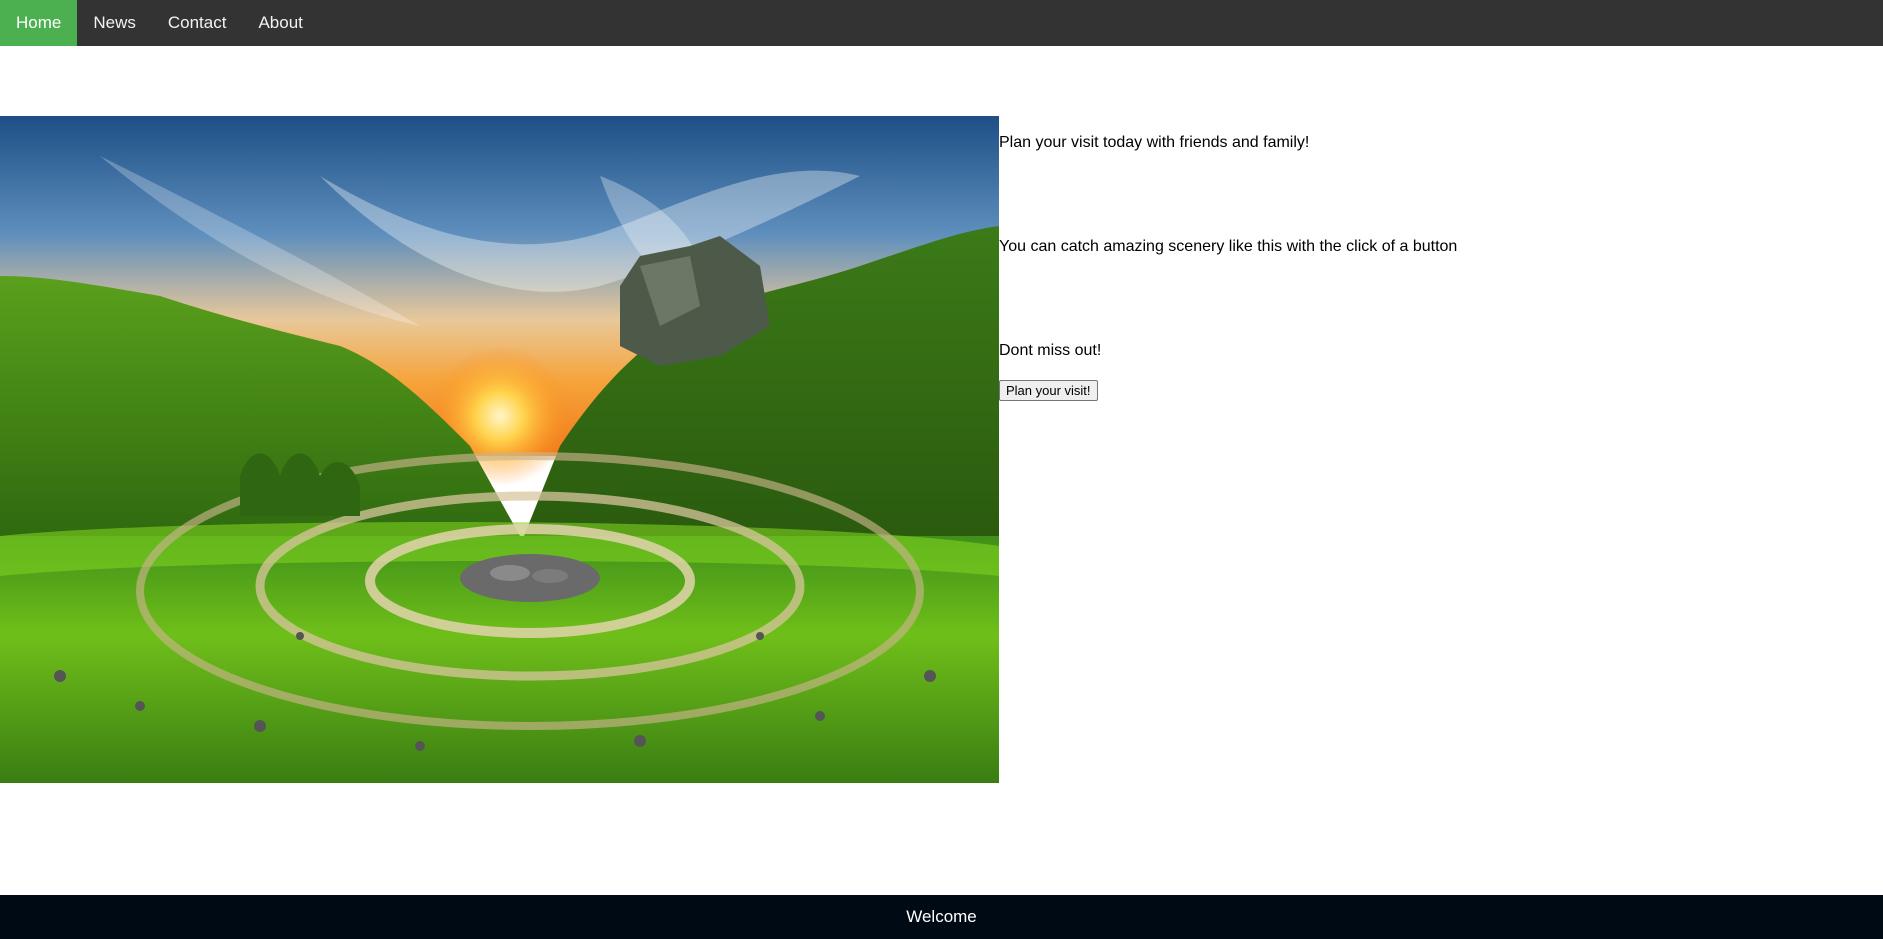  I want to click on nav-news-link: News, so click(114, 23).